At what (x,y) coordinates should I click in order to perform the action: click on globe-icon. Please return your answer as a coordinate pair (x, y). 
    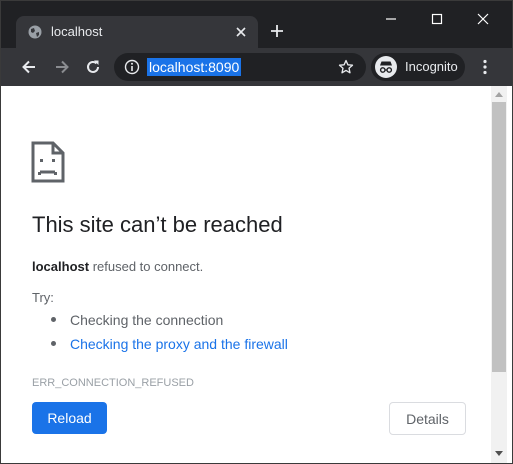
    Looking at the image, I should click on (35, 32).